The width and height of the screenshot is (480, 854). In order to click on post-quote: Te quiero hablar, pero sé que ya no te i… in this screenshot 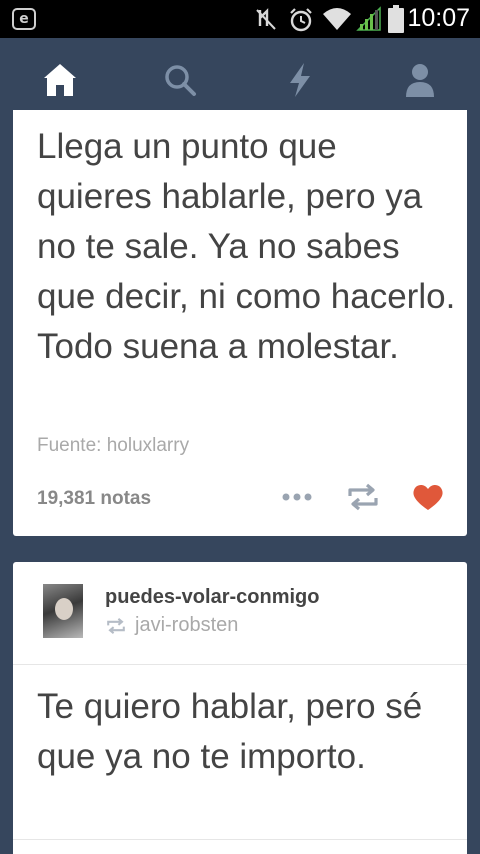, I will do `click(230, 731)`.